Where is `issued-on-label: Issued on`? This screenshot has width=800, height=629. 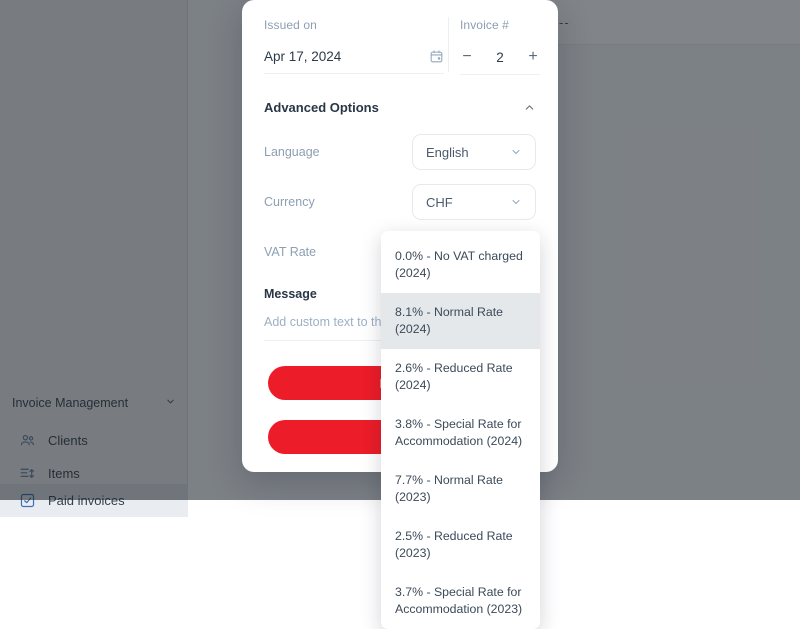
issued-on-label: Issued on is located at coordinates (354, 25).